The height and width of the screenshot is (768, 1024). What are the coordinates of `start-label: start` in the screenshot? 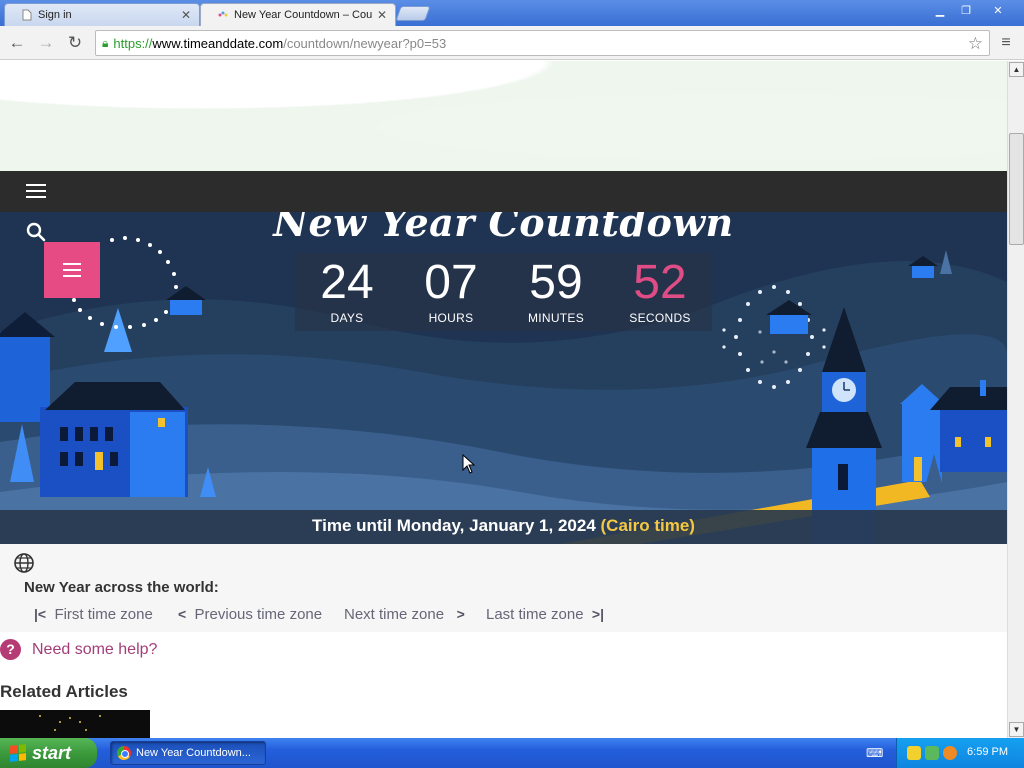 It's located at (52, 752).